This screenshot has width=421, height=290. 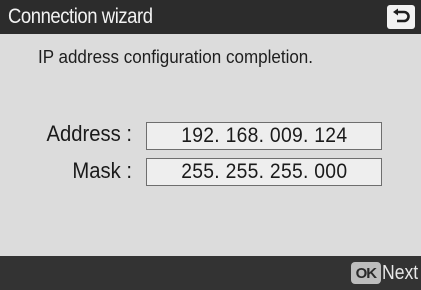 I want to click on mask-field: 255. 255. 255. 000, so click(x=264, y=172).